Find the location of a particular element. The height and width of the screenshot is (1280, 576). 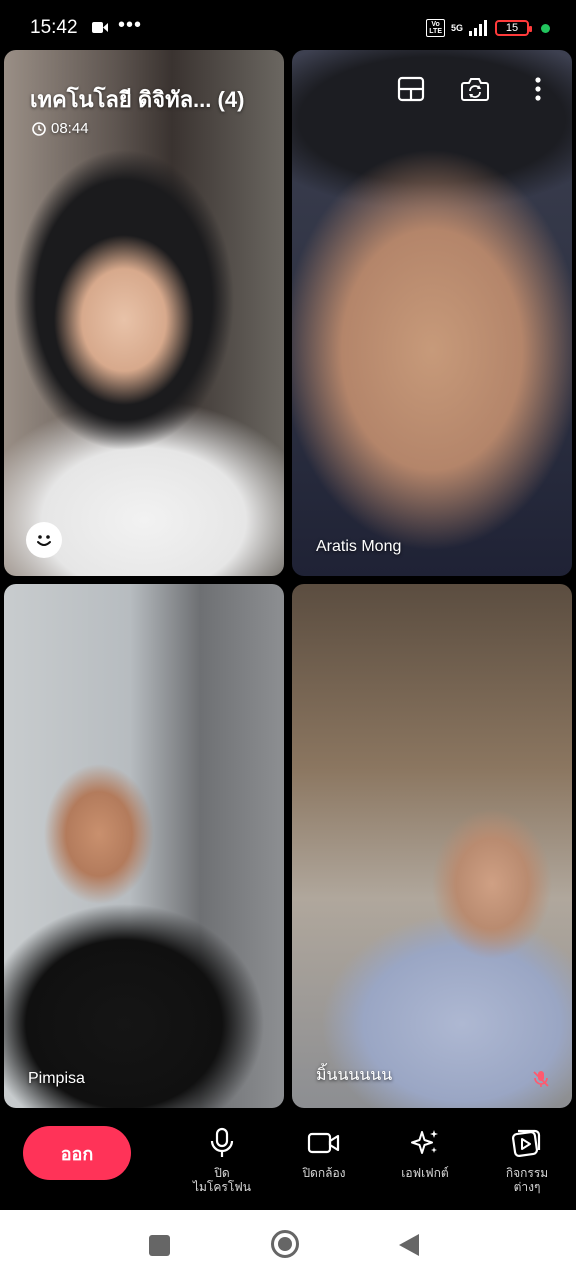

switch-camera-icon is located at coordinates (475, 89).